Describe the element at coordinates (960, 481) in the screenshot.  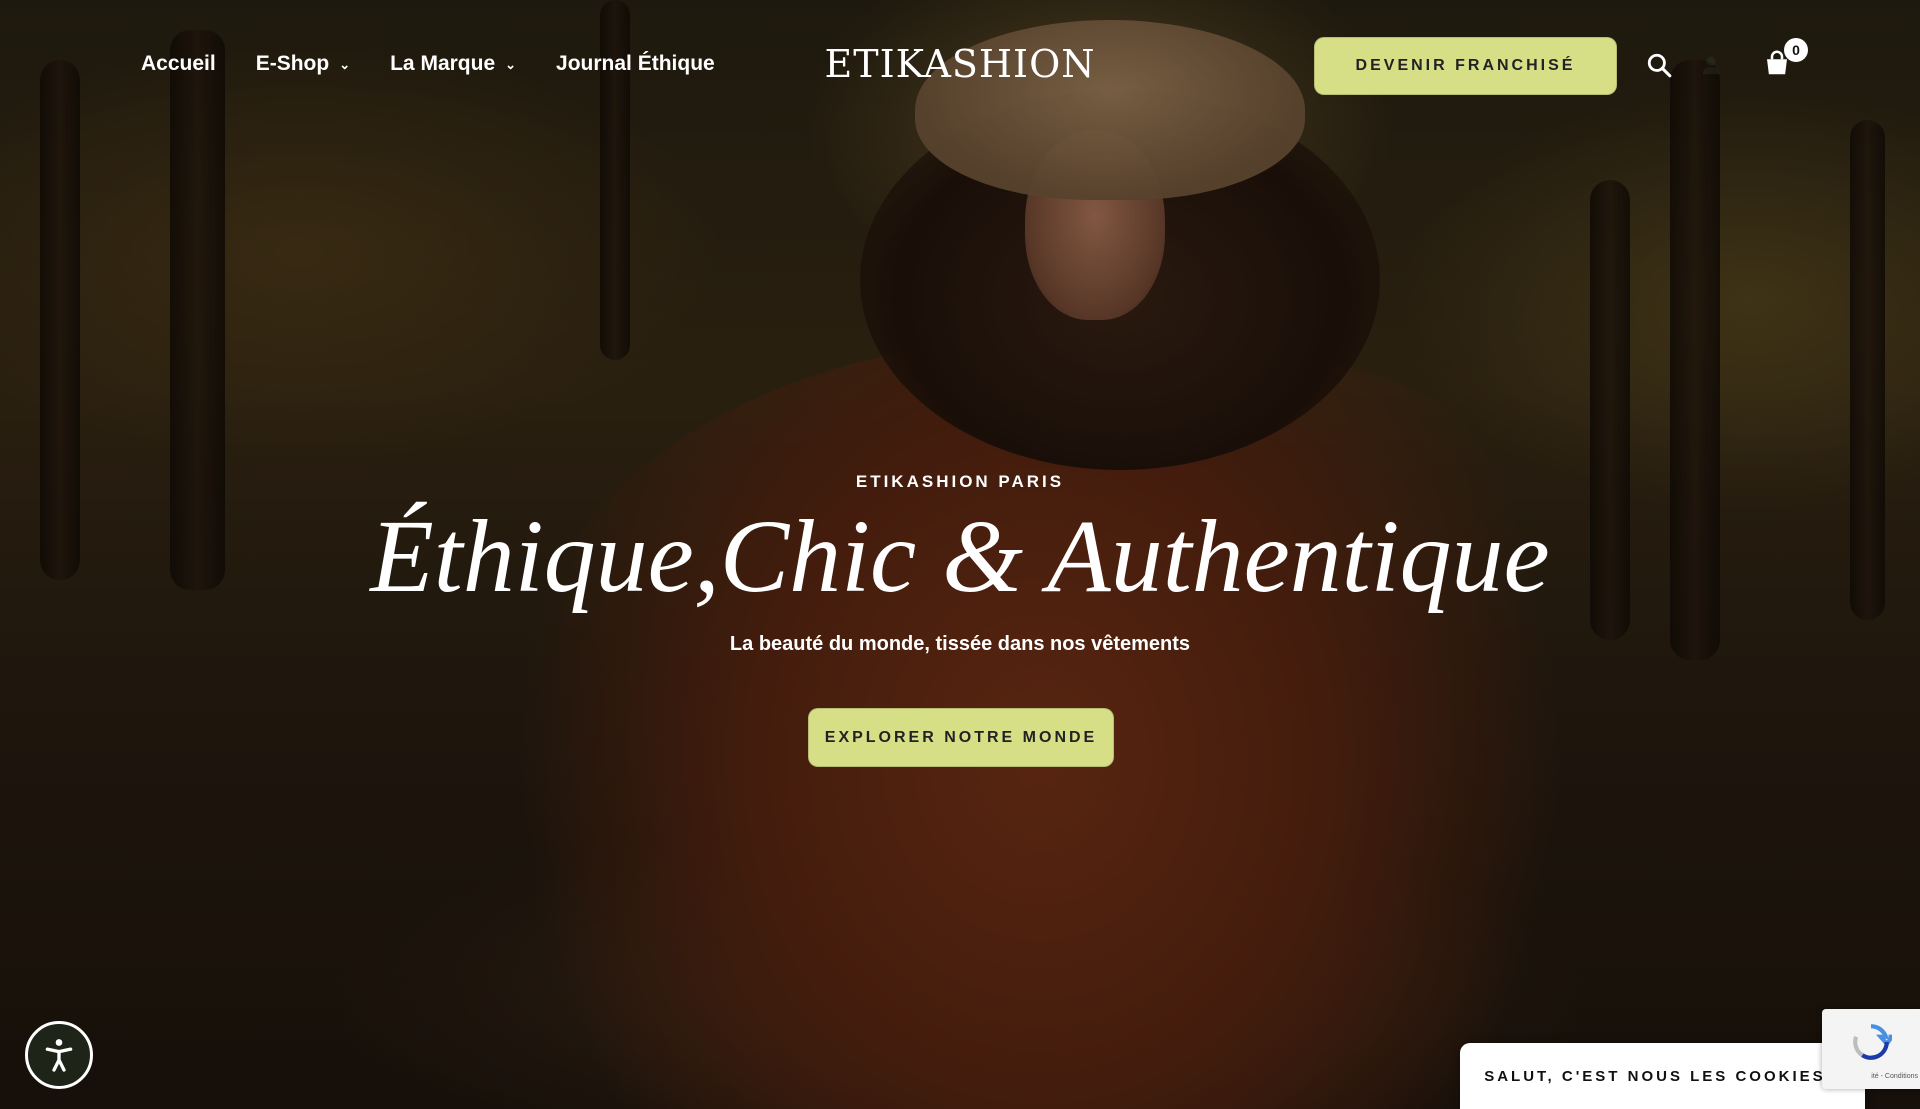
I see `hero-eyebrow: ETIKASHION PARIS` at that location.